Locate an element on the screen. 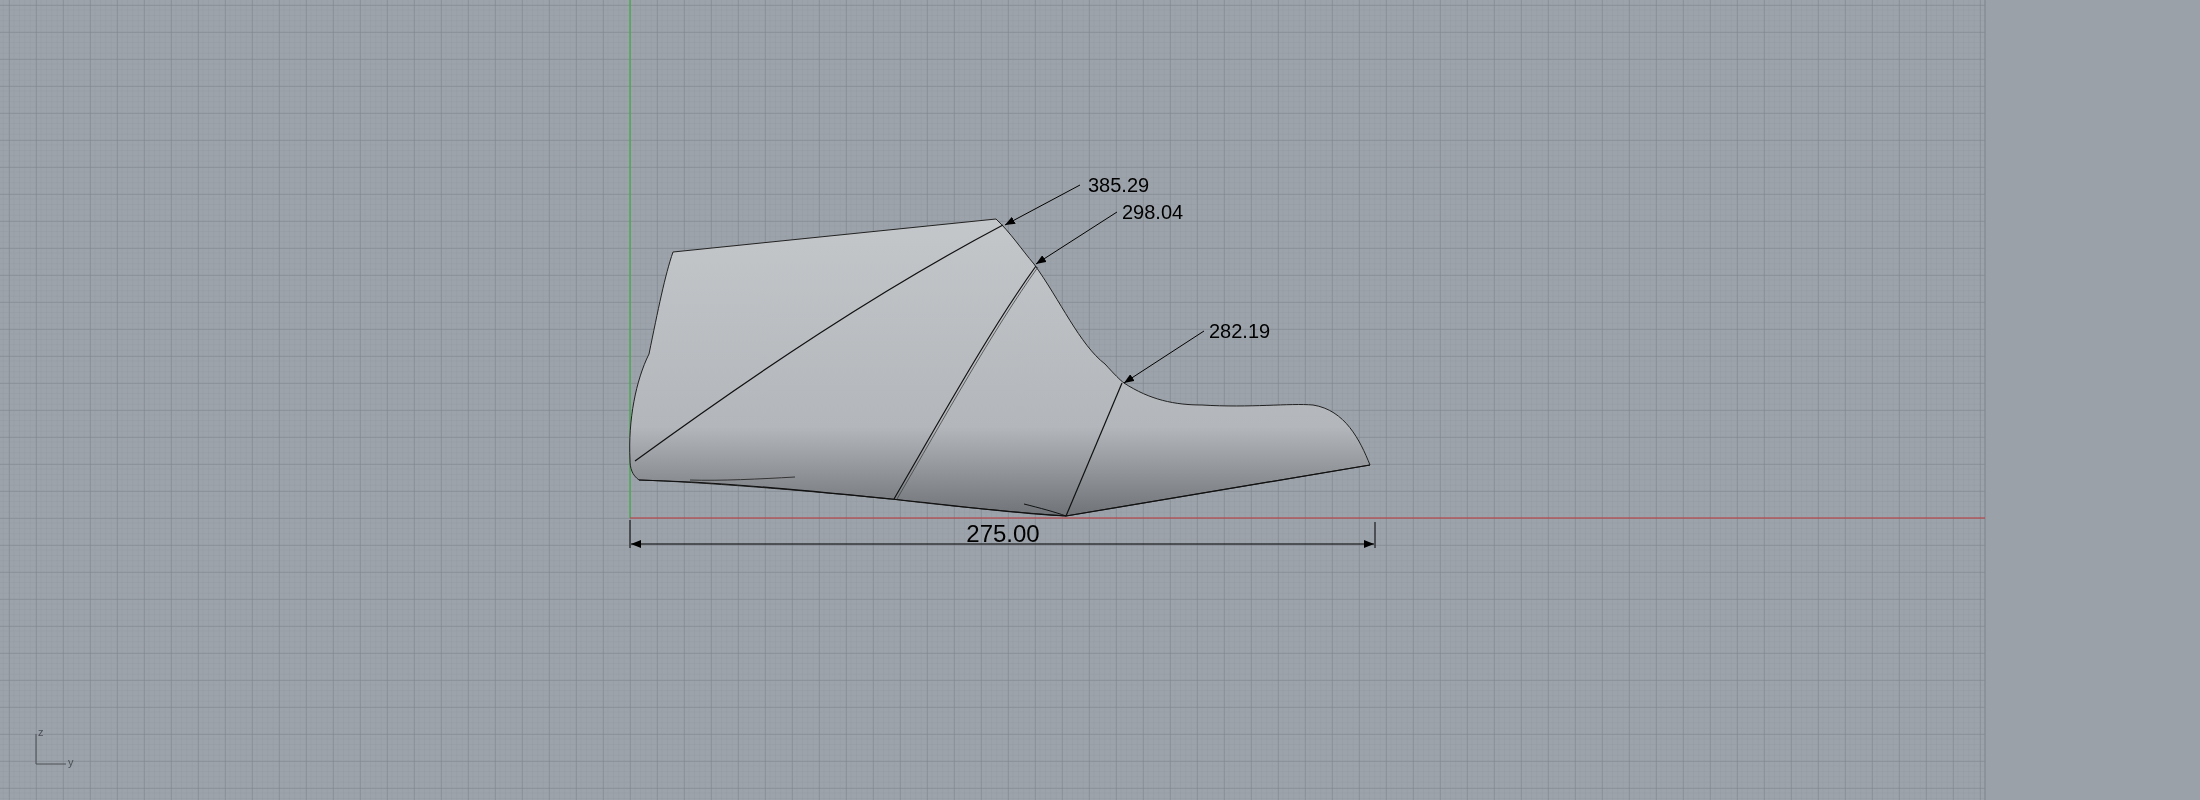 This screenshot has width=2200, height=800. dimension-label: 275.00 is located at coordinates (1003, 533).